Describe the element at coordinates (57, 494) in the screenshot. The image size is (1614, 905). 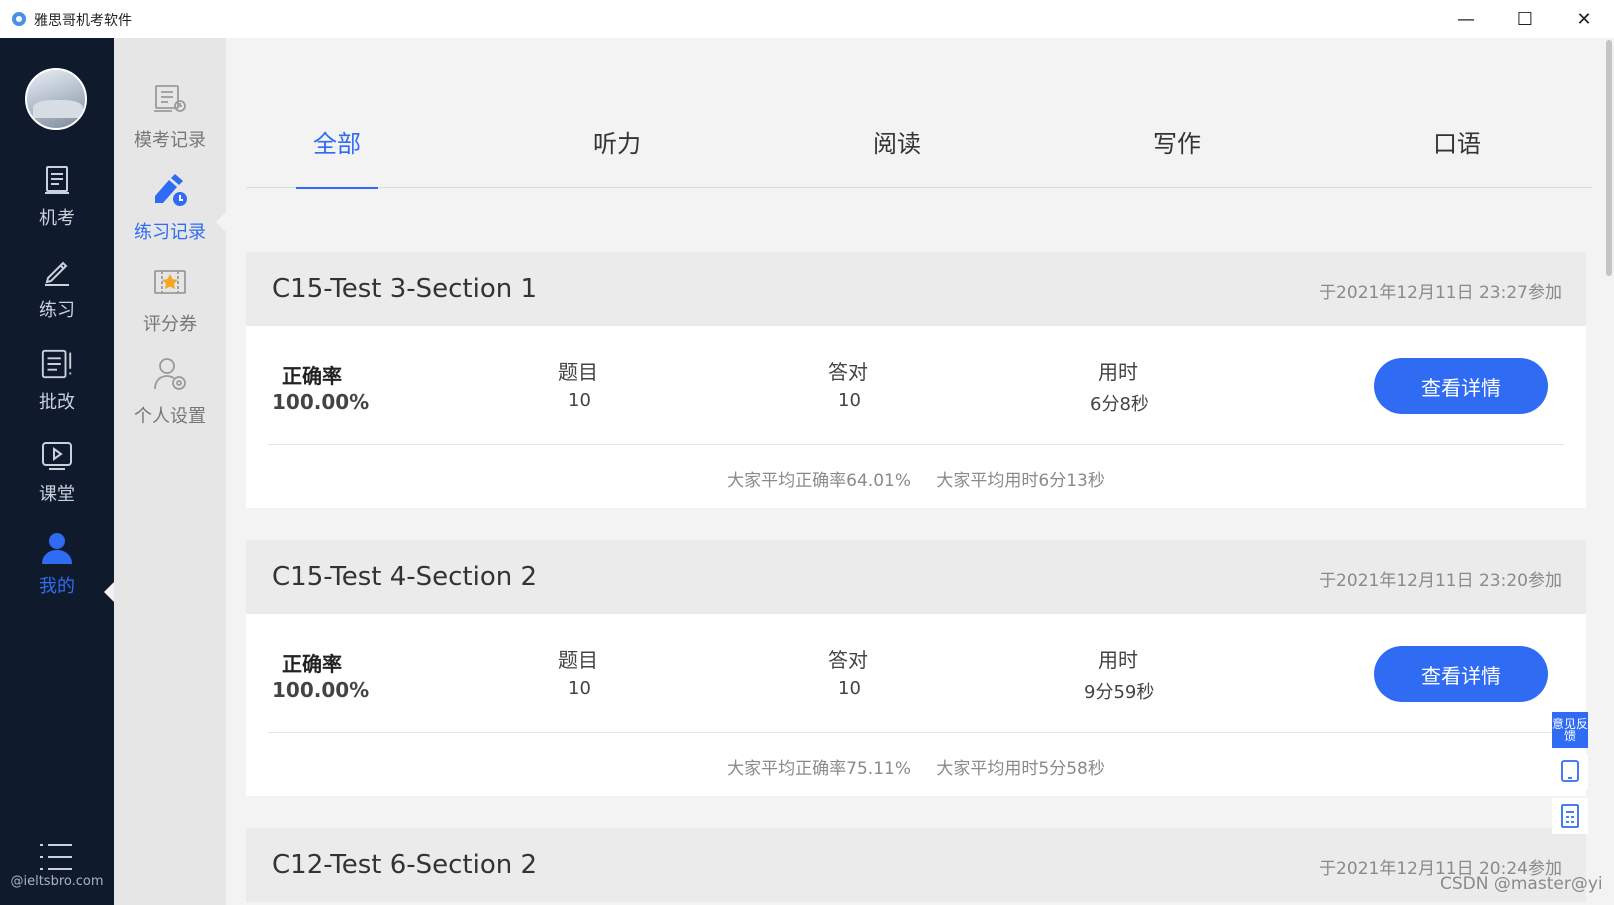
I see `nav-label: 课堂` at that location.